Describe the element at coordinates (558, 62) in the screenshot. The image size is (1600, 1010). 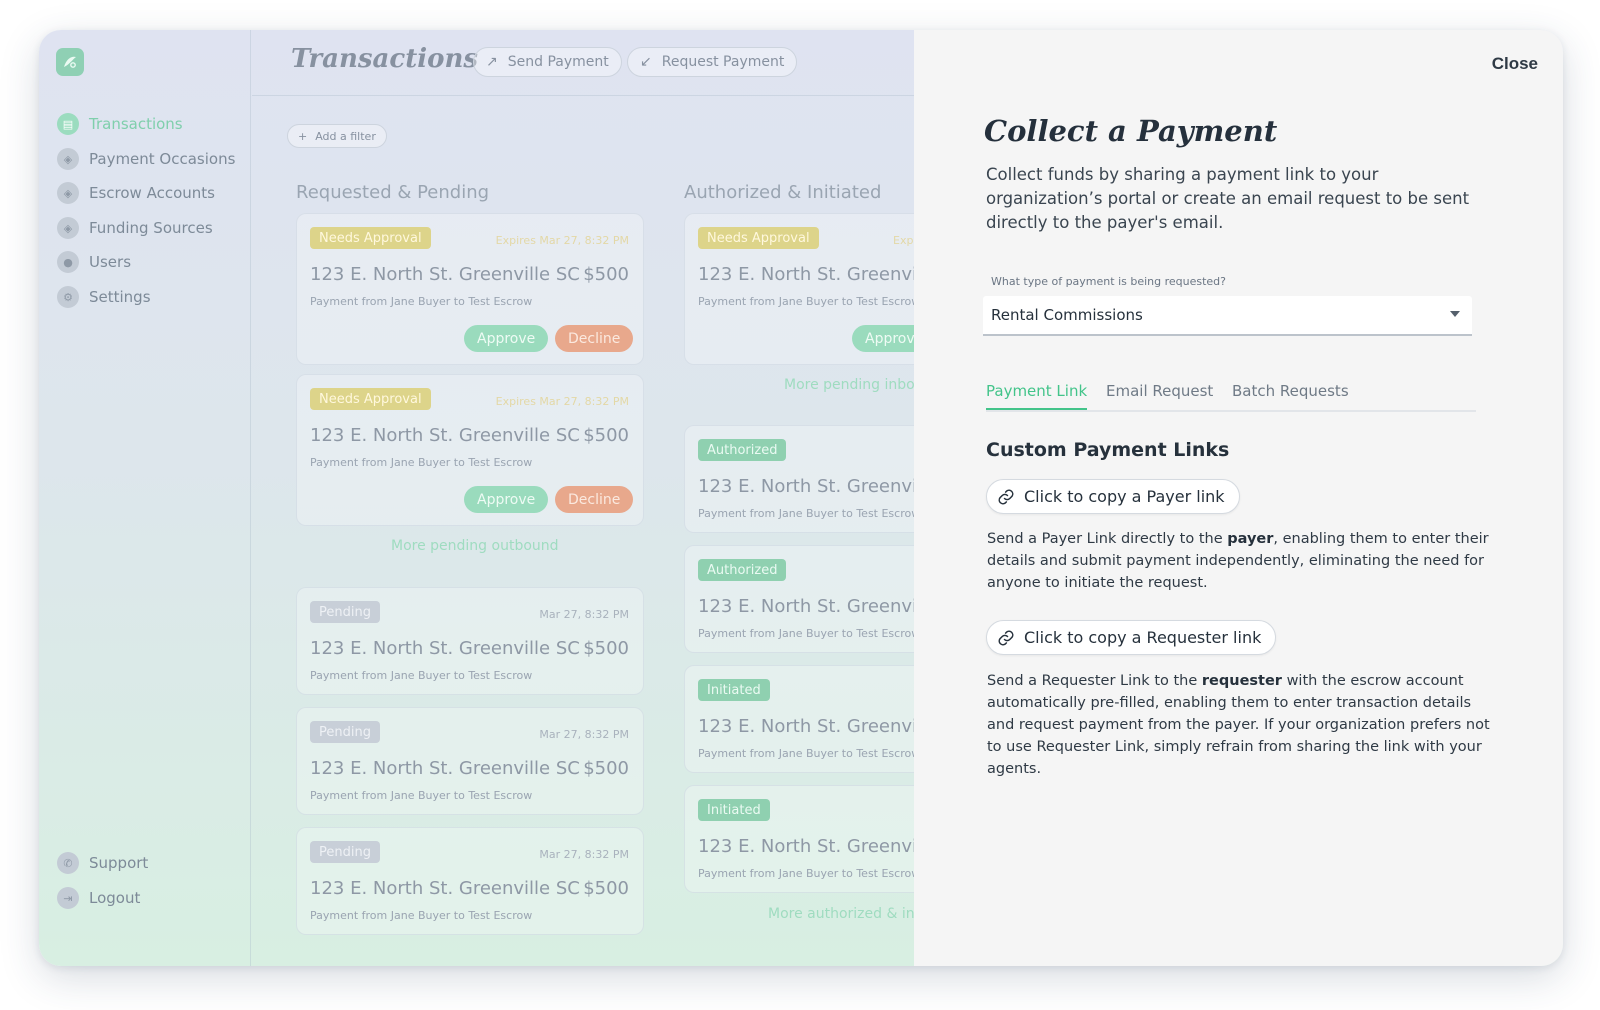
I see `send-payment-label: Send Payment` at that location.